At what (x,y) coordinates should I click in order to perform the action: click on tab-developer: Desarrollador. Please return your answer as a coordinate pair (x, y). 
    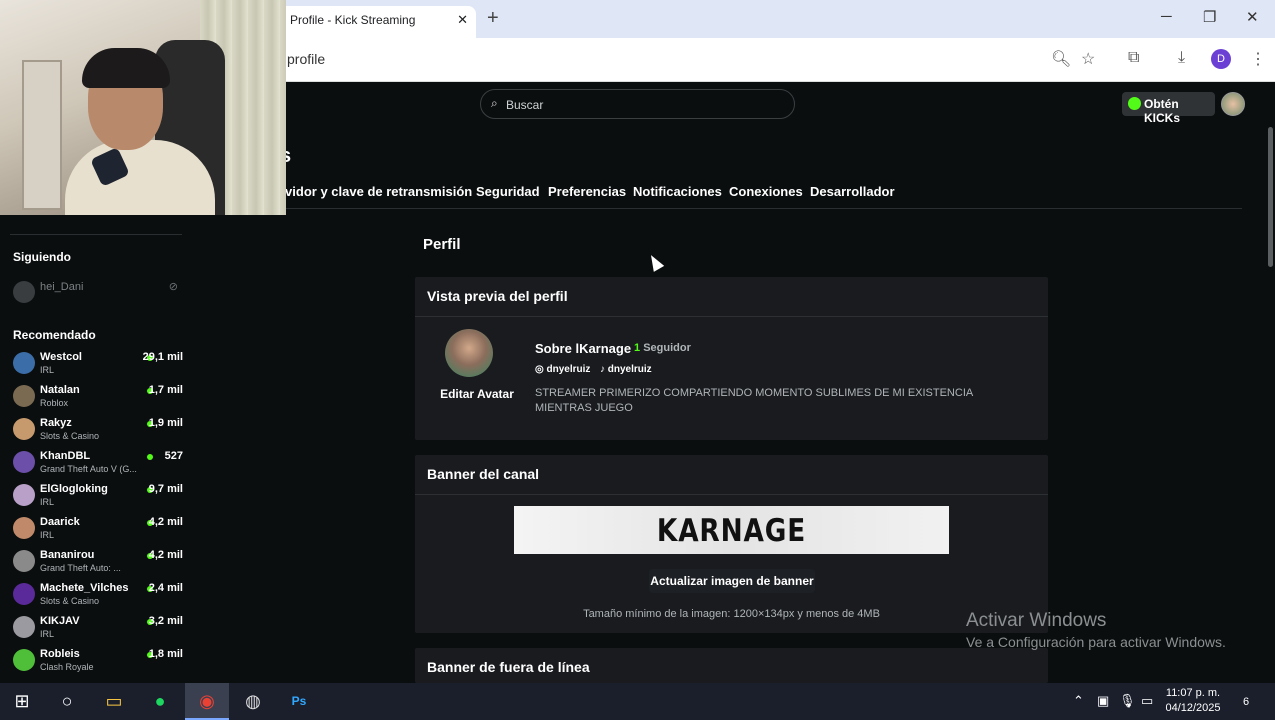
    Looking at the image, I should click on (852, 191).